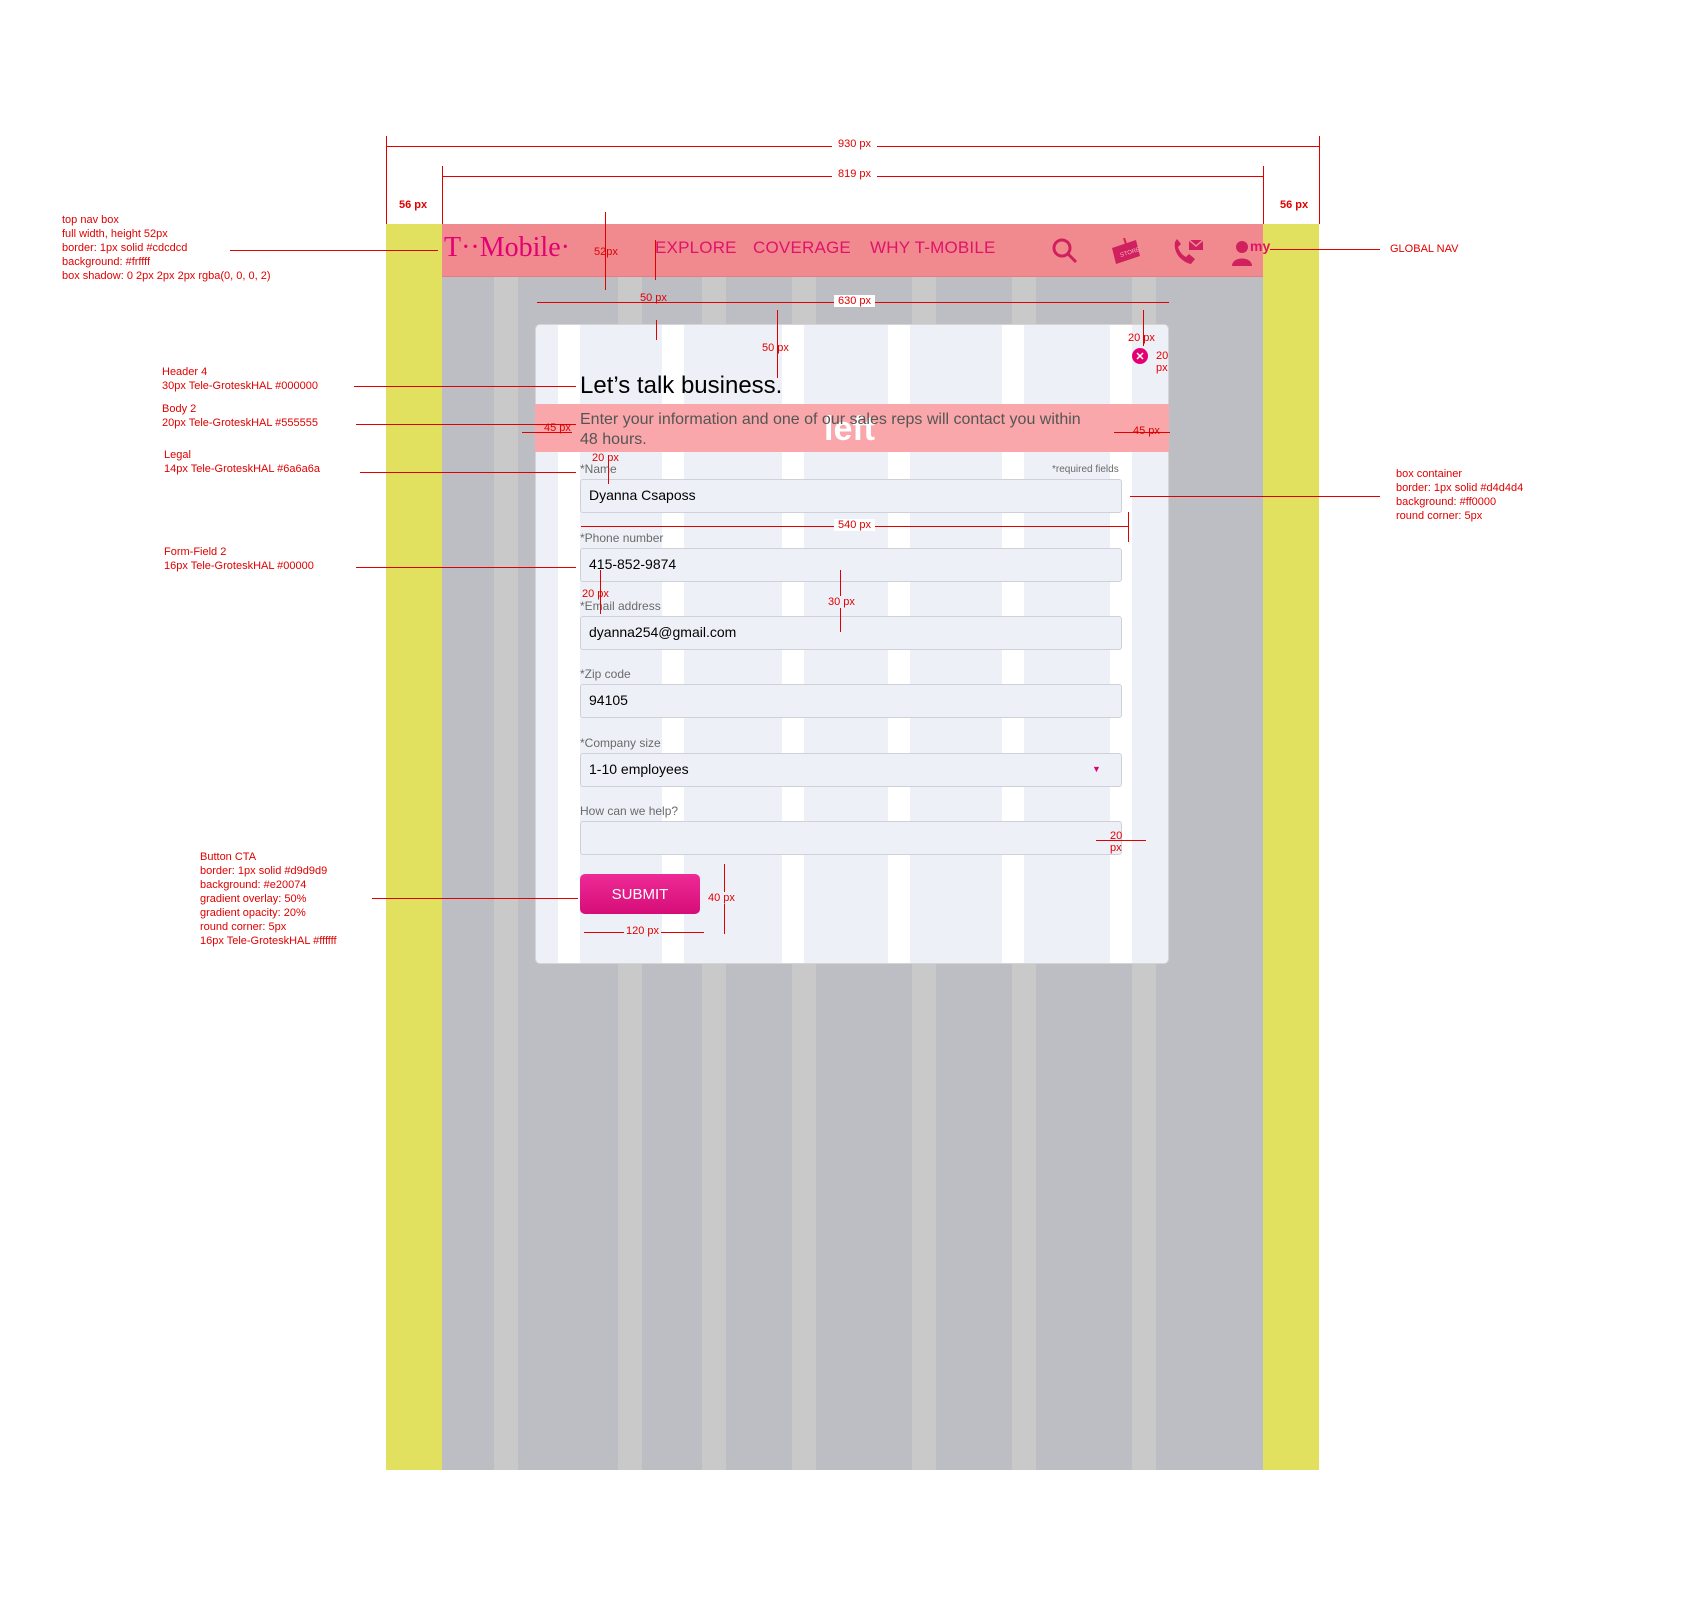  What do you see at coordinates (1146, 431) in the screenshot?
I see `measure-45-right: 45 px` at bounding box center [1146, 431].